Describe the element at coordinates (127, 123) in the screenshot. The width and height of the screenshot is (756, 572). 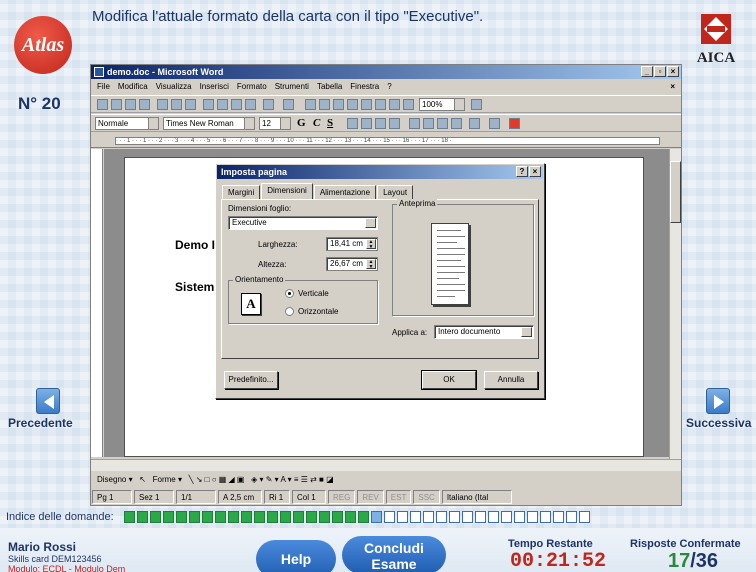
I see `style-select: Normale` at that location.